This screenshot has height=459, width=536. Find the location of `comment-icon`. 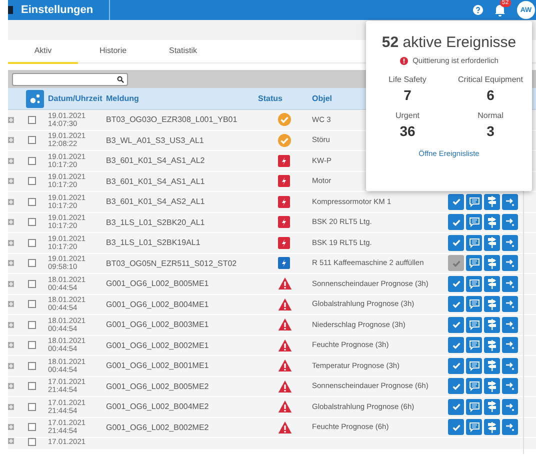

comment-icon is located at coordinates (474, 243).